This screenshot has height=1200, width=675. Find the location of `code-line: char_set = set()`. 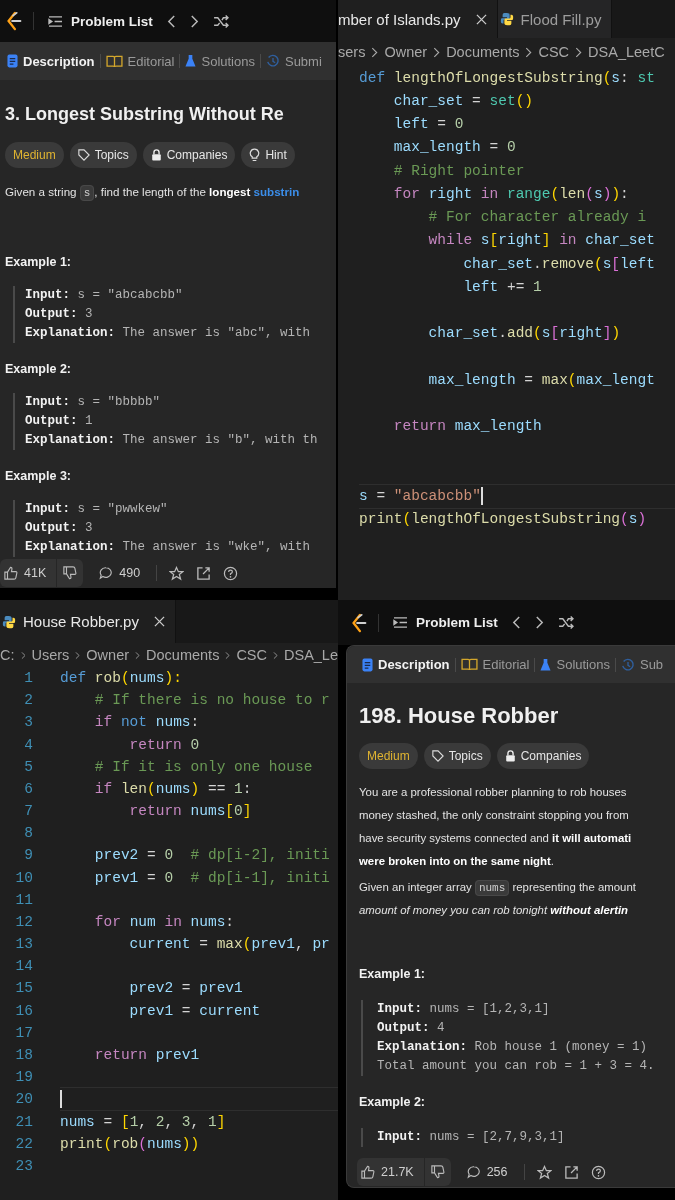

code-line: char_set = set() is located at coordinates (463, 101).